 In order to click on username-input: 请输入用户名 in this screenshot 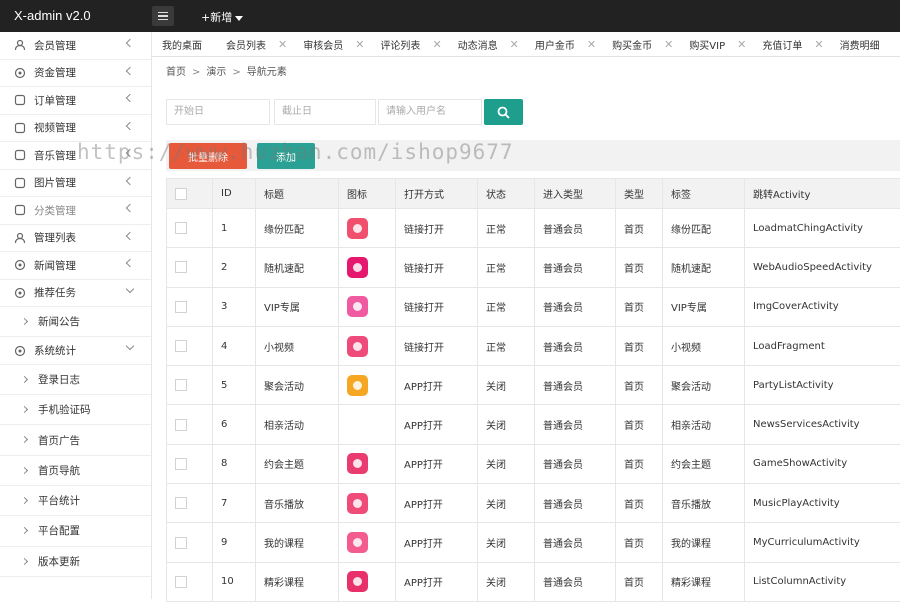, I will do `click(430, 112)`.